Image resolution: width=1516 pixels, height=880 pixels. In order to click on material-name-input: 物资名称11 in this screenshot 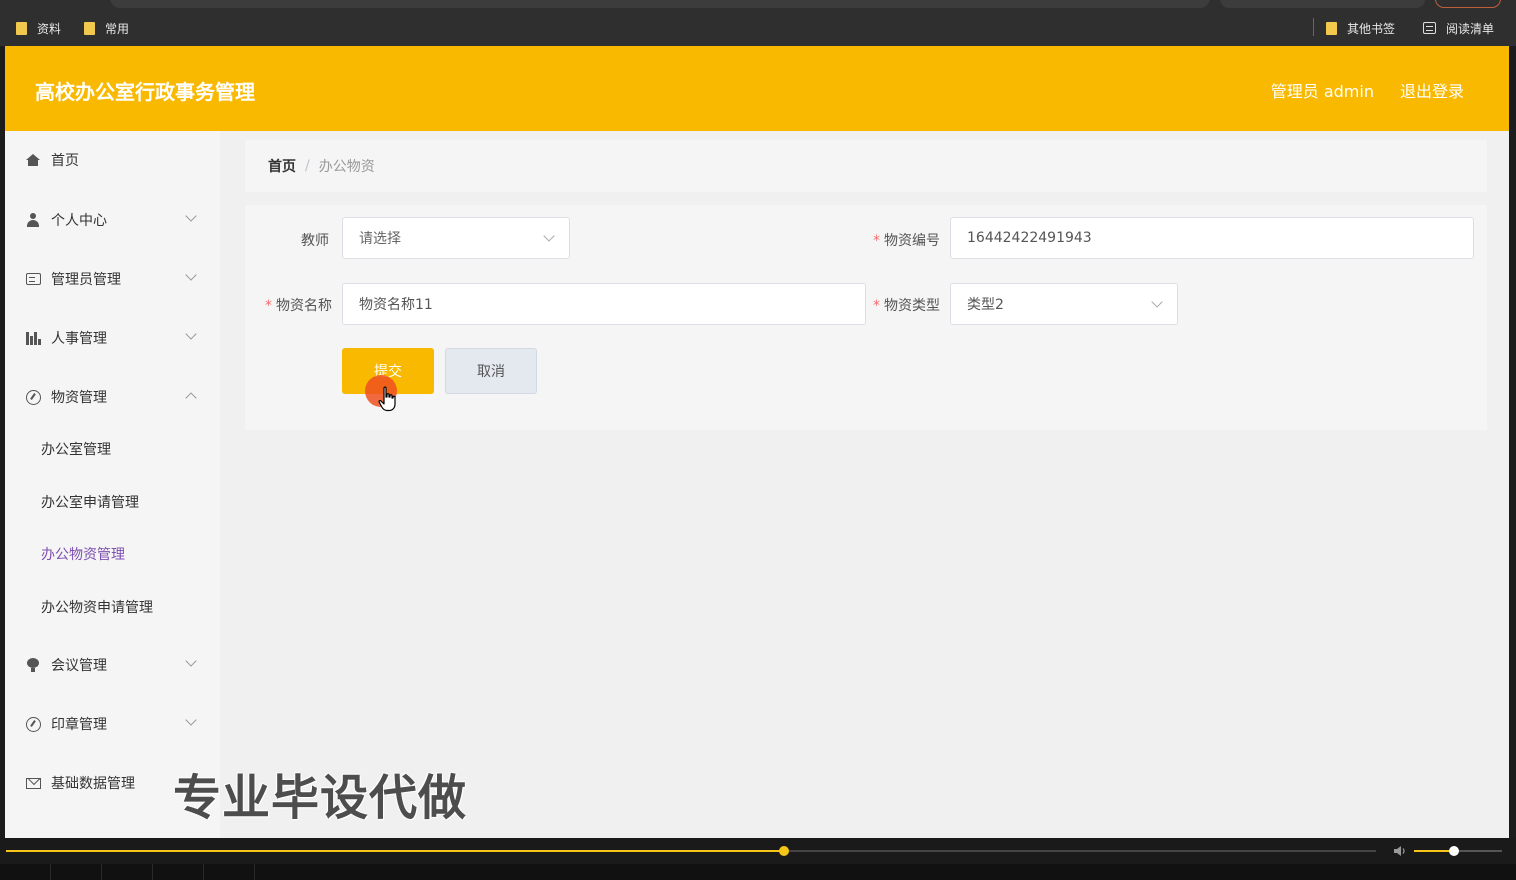, I will do `click(604, 304)`.